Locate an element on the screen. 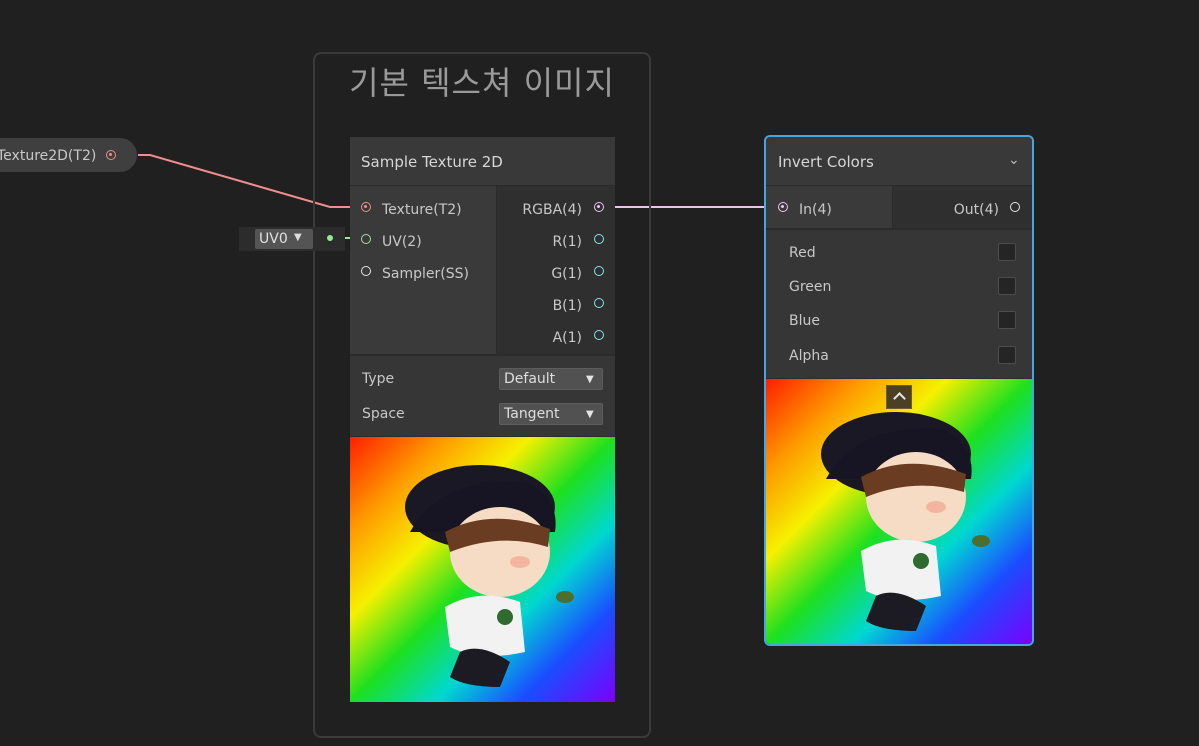 Image resolution: width=1199 pixels, height=746 pixels. uv-input-label: UV(2) is located at coordinates (402, 242).